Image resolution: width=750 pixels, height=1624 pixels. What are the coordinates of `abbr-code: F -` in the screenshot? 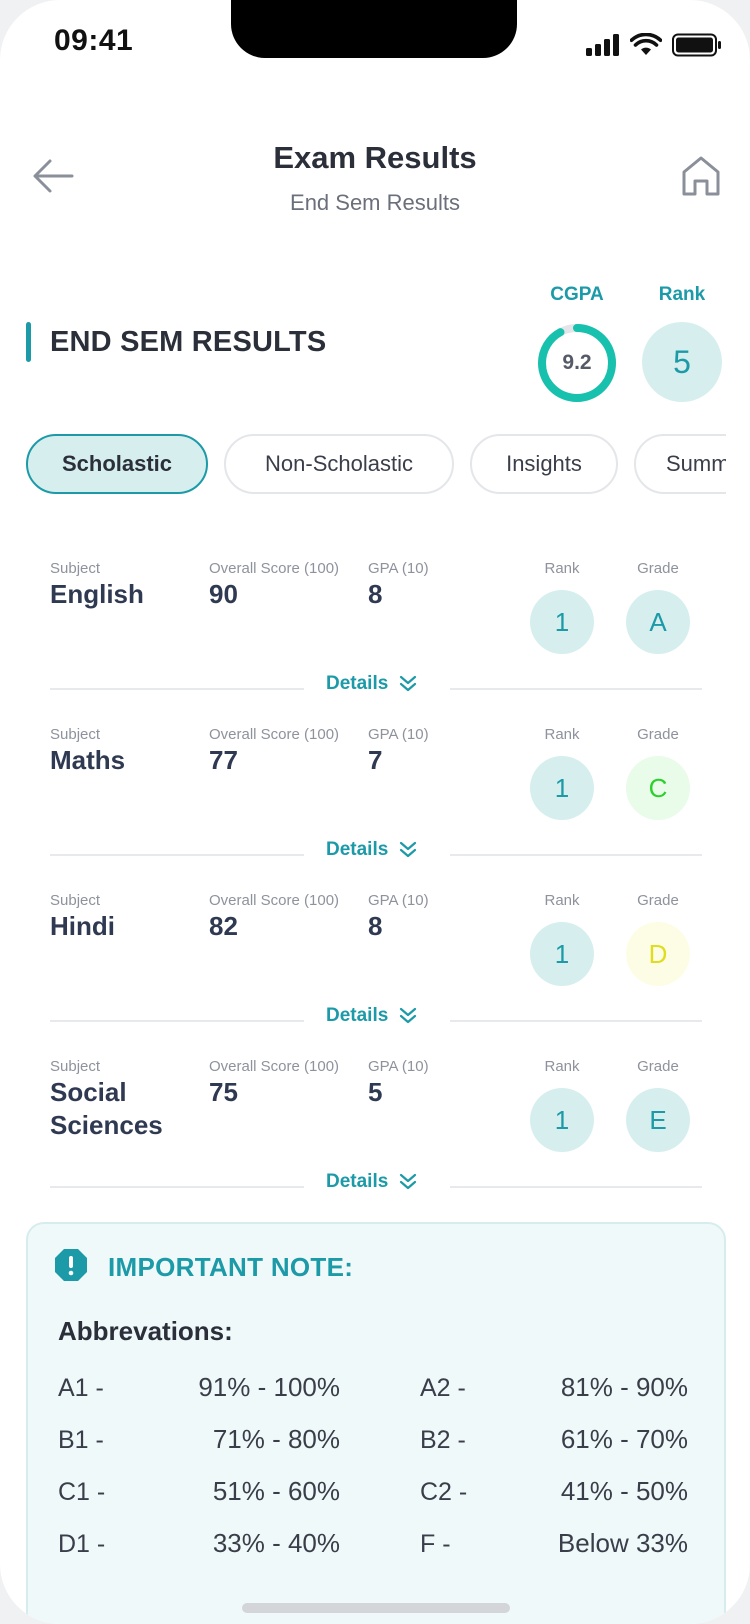 It's located at (435, 1544).